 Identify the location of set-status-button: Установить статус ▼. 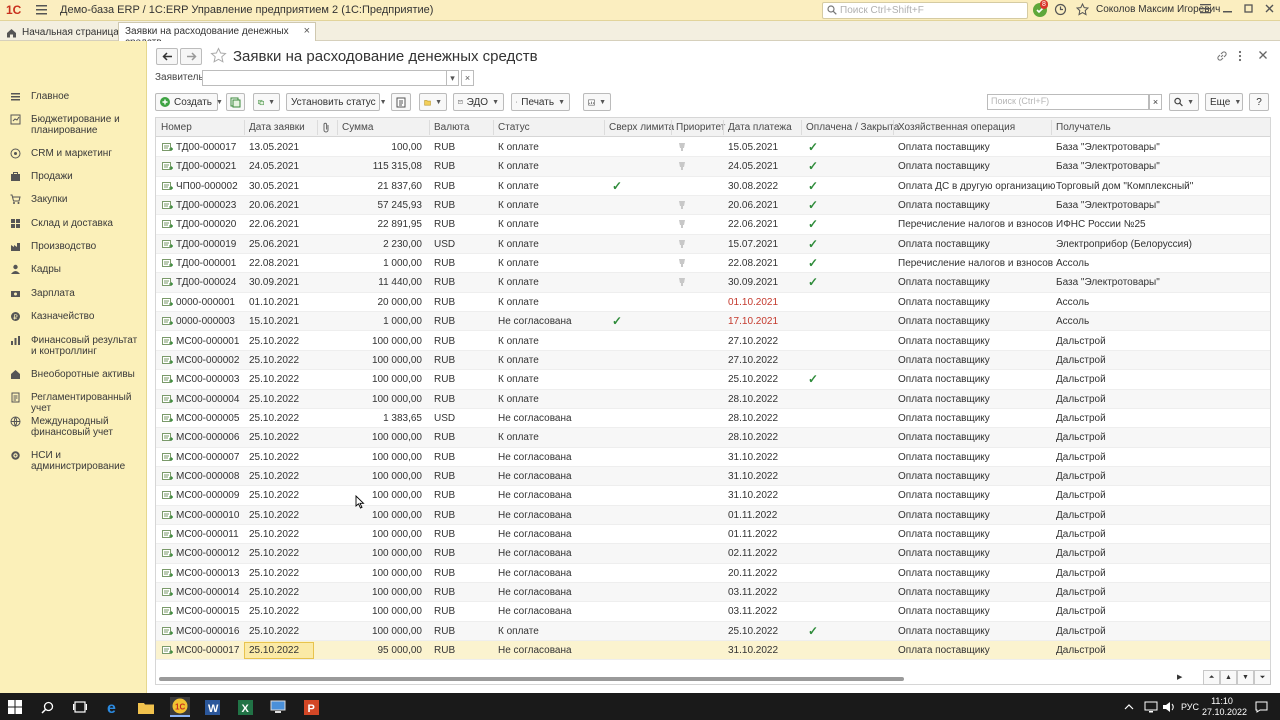
(336, 102).